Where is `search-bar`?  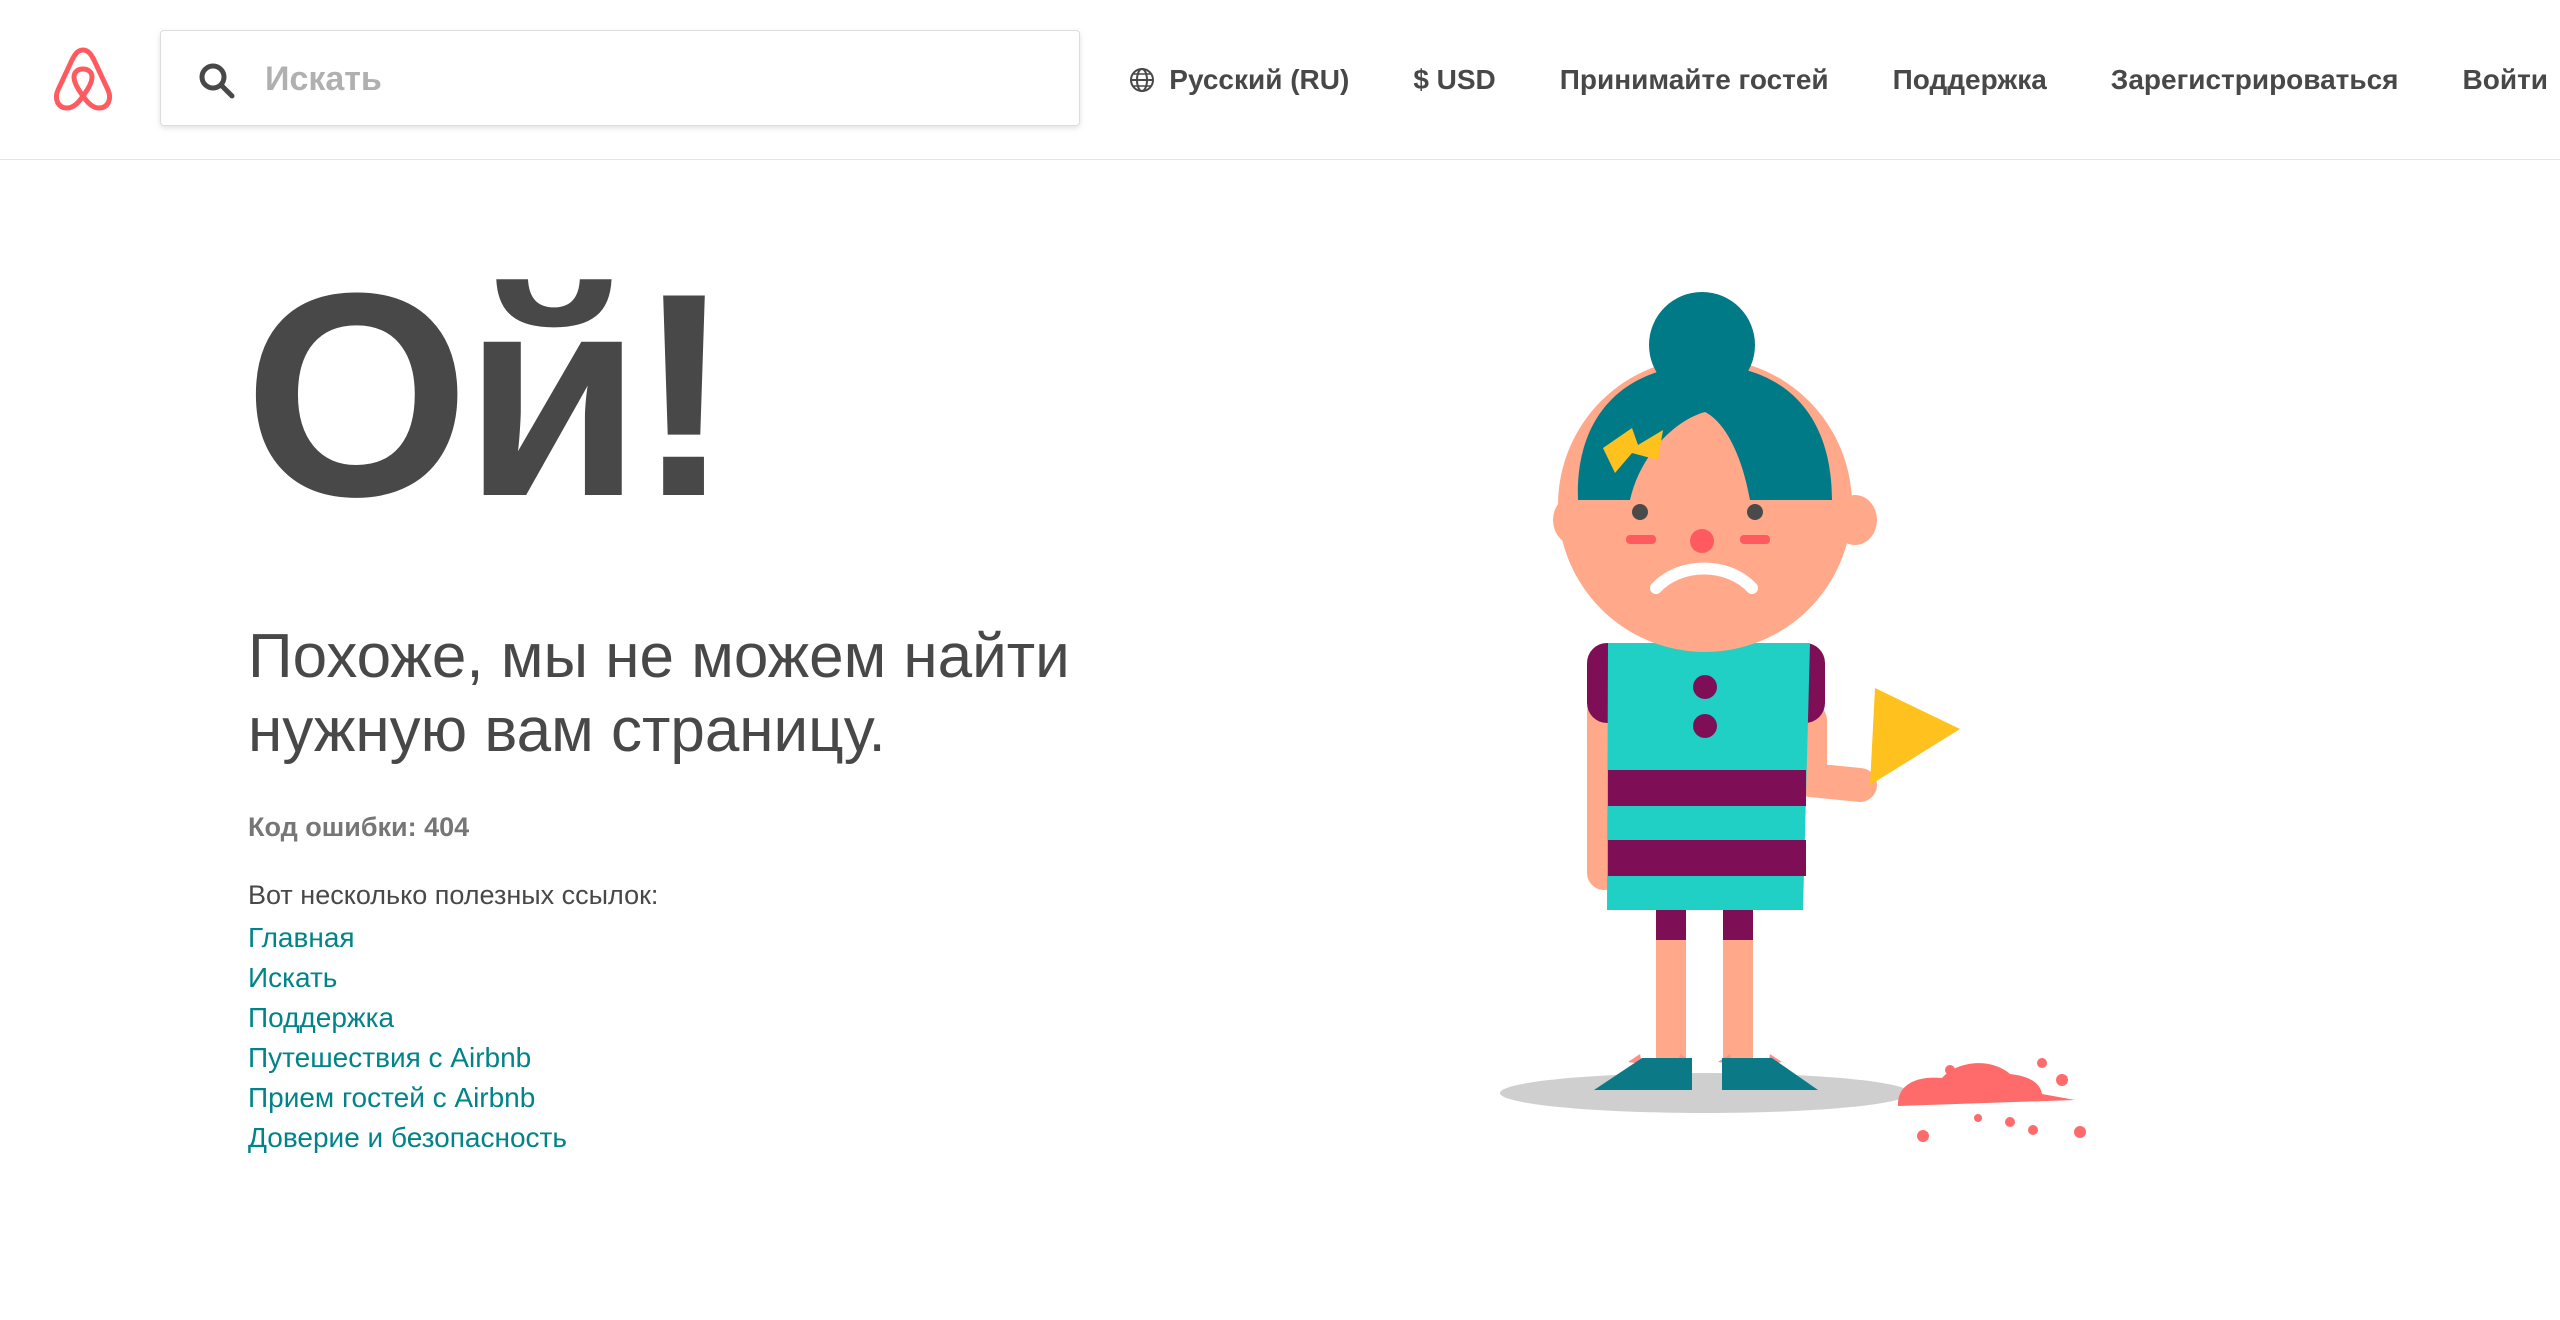 search-bar is located at coordinates (620, 78).